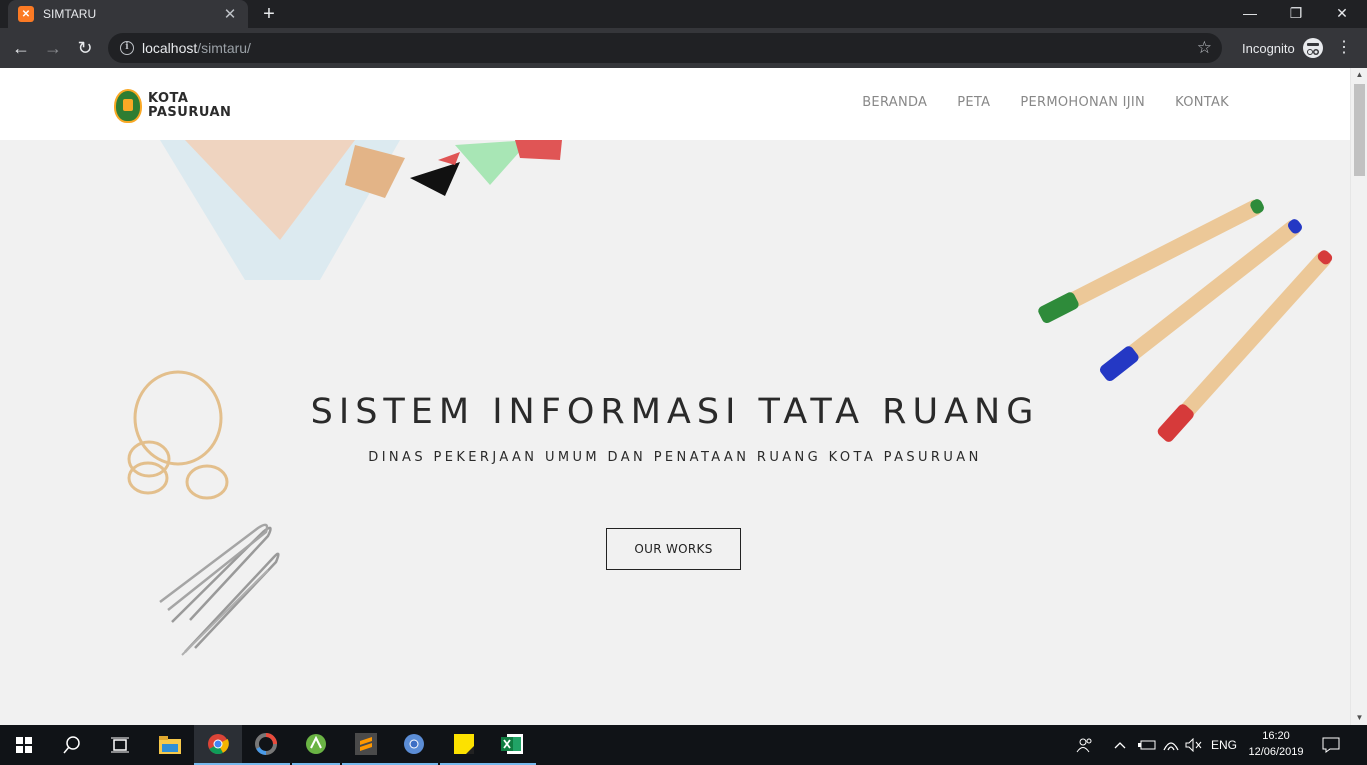 The height and width of the screenshot is (765, 1367). Describe the element at coordinates (973, 102) in the screenshot. I see `nav-peta: PETA` at that location.